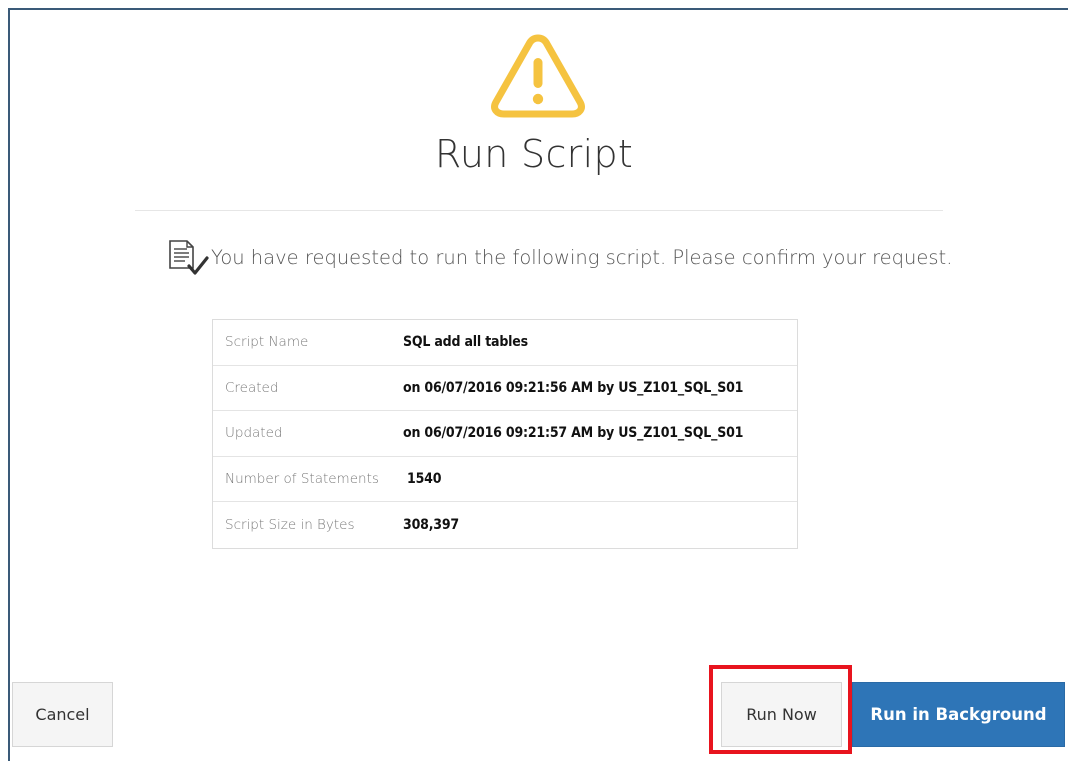  Describe the element at coordinates (267, 342) in the screenshot. I see `row-label: Script Name` at that location.